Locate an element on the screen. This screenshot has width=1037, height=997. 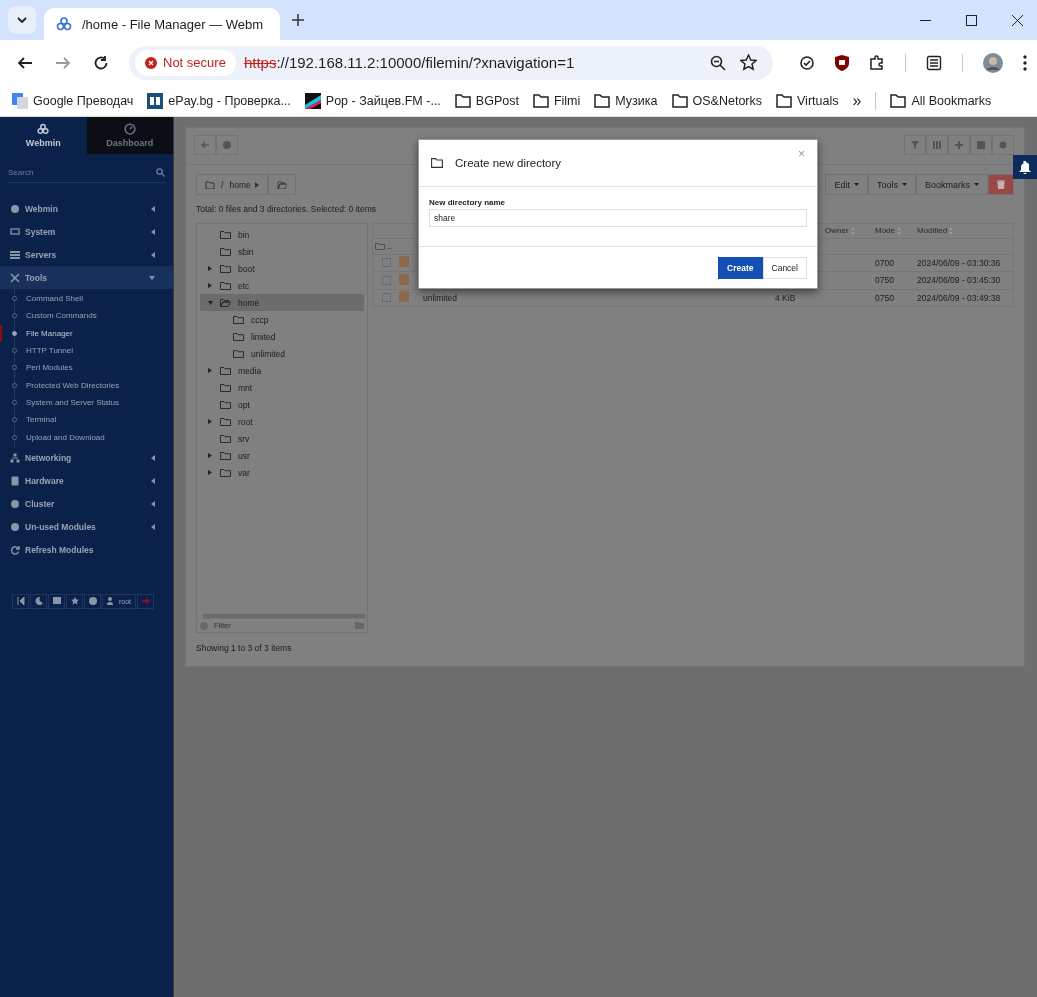
column-header: Modified is located at coordinates (965, 231).